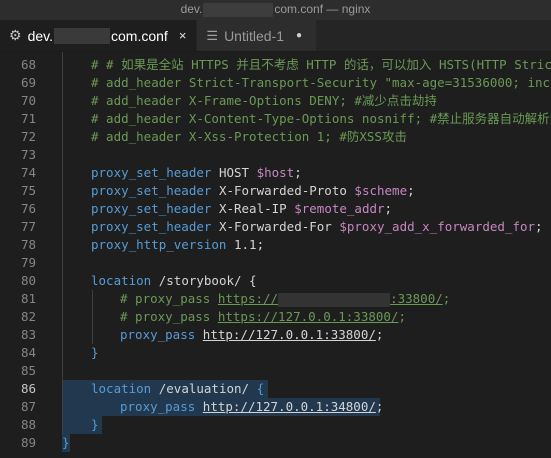 The height and width of the screenshot is (458, 551). Describe the element at coordinates (275, 299) in the screenshot. I see `code-line: 81 # proxy_pass https://:33800/;` at that location.